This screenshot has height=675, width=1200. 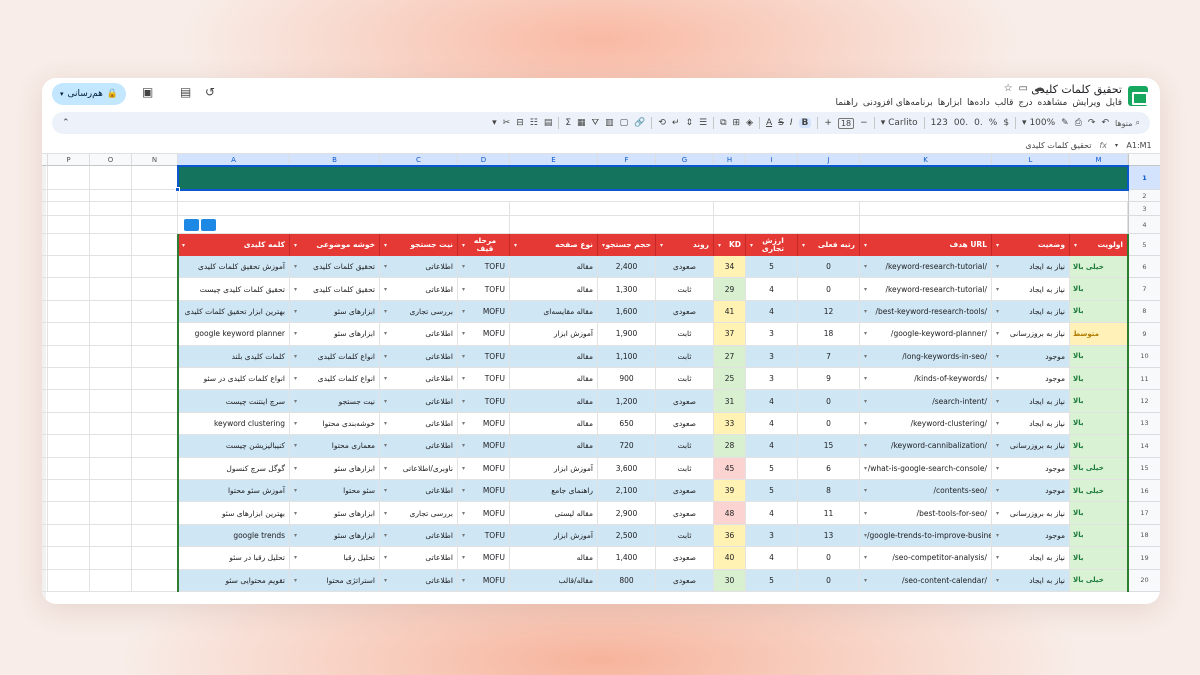 I want to click on cell-status: نیاز به ایجاد ▾, so click(x=1031, y=580).